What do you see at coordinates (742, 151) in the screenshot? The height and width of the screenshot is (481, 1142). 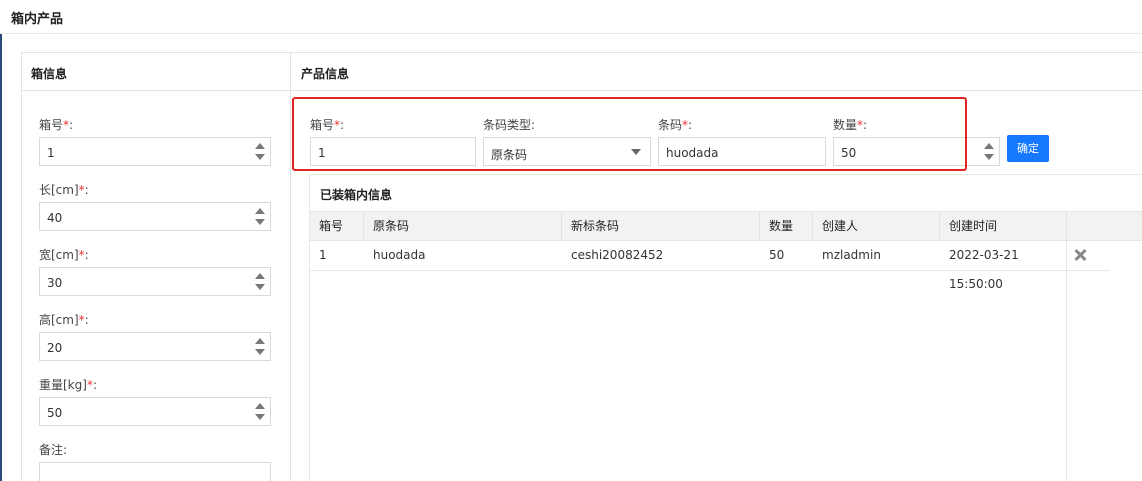 I see `barcode-input: huodada` at bounding box center [742, 151].